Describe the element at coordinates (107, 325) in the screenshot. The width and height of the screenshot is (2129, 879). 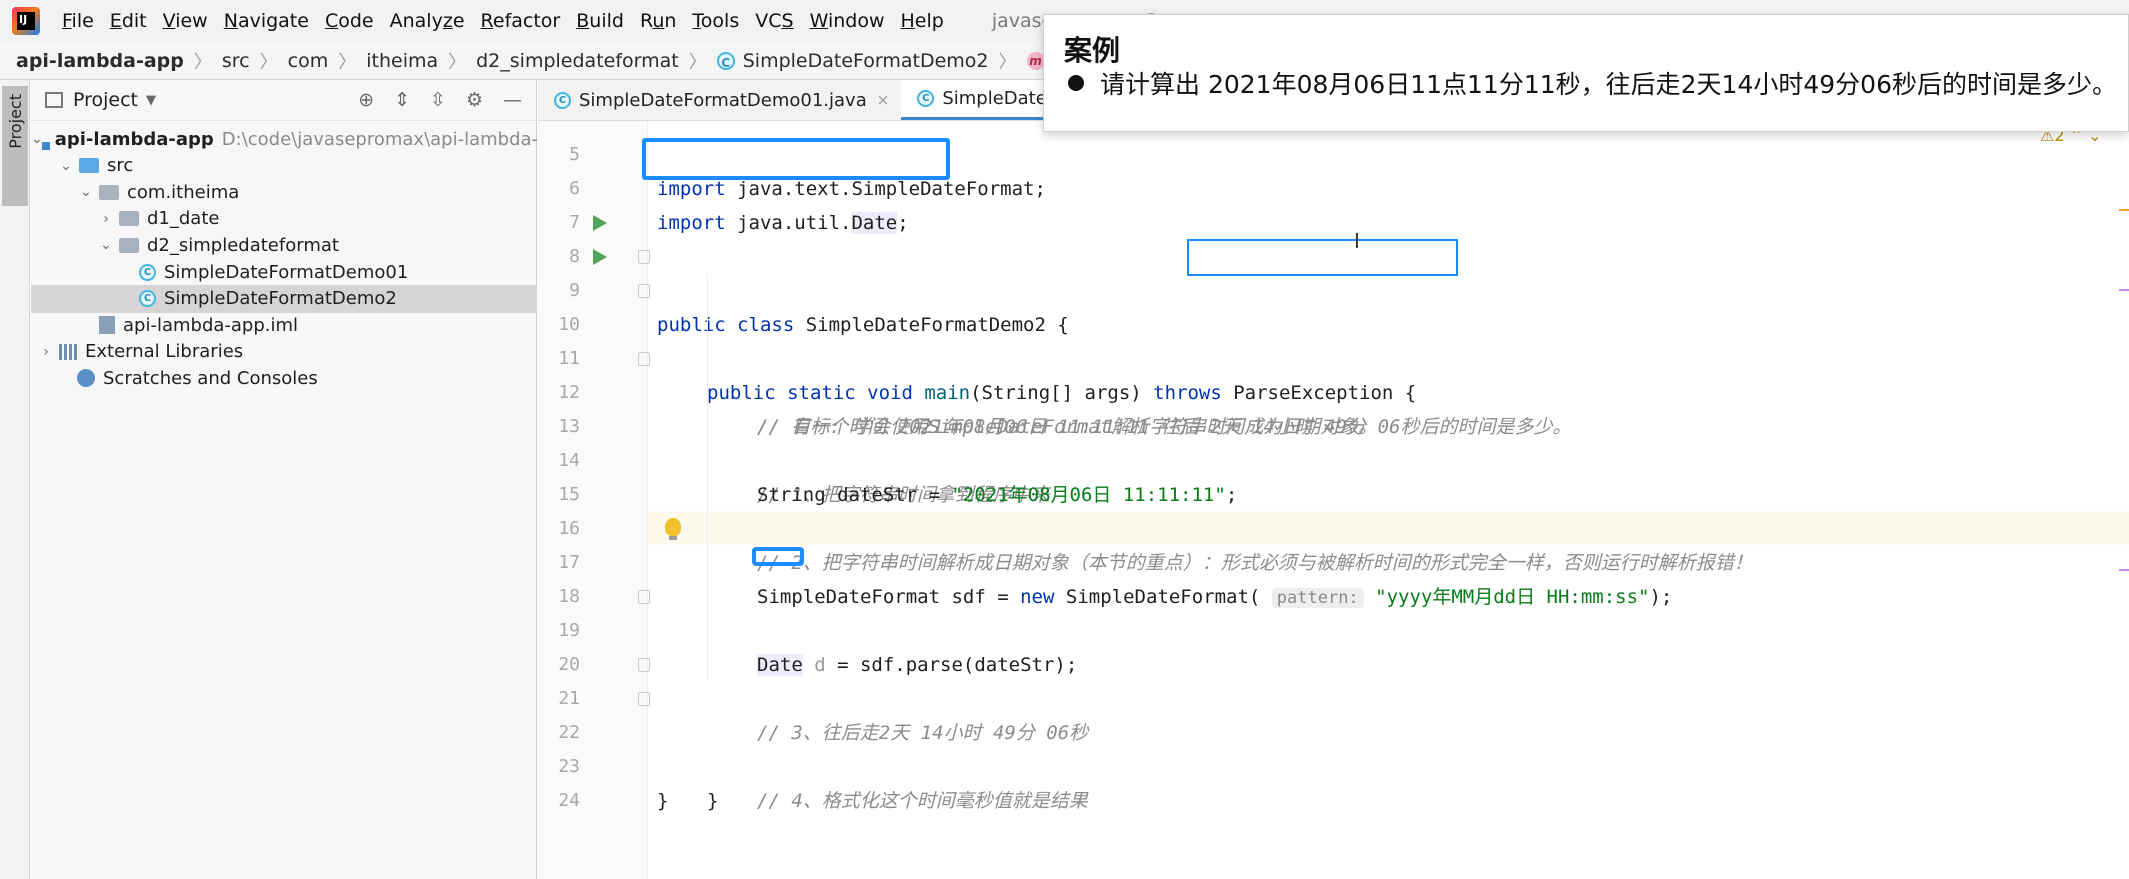
I see `iml-file-icon` at that location.